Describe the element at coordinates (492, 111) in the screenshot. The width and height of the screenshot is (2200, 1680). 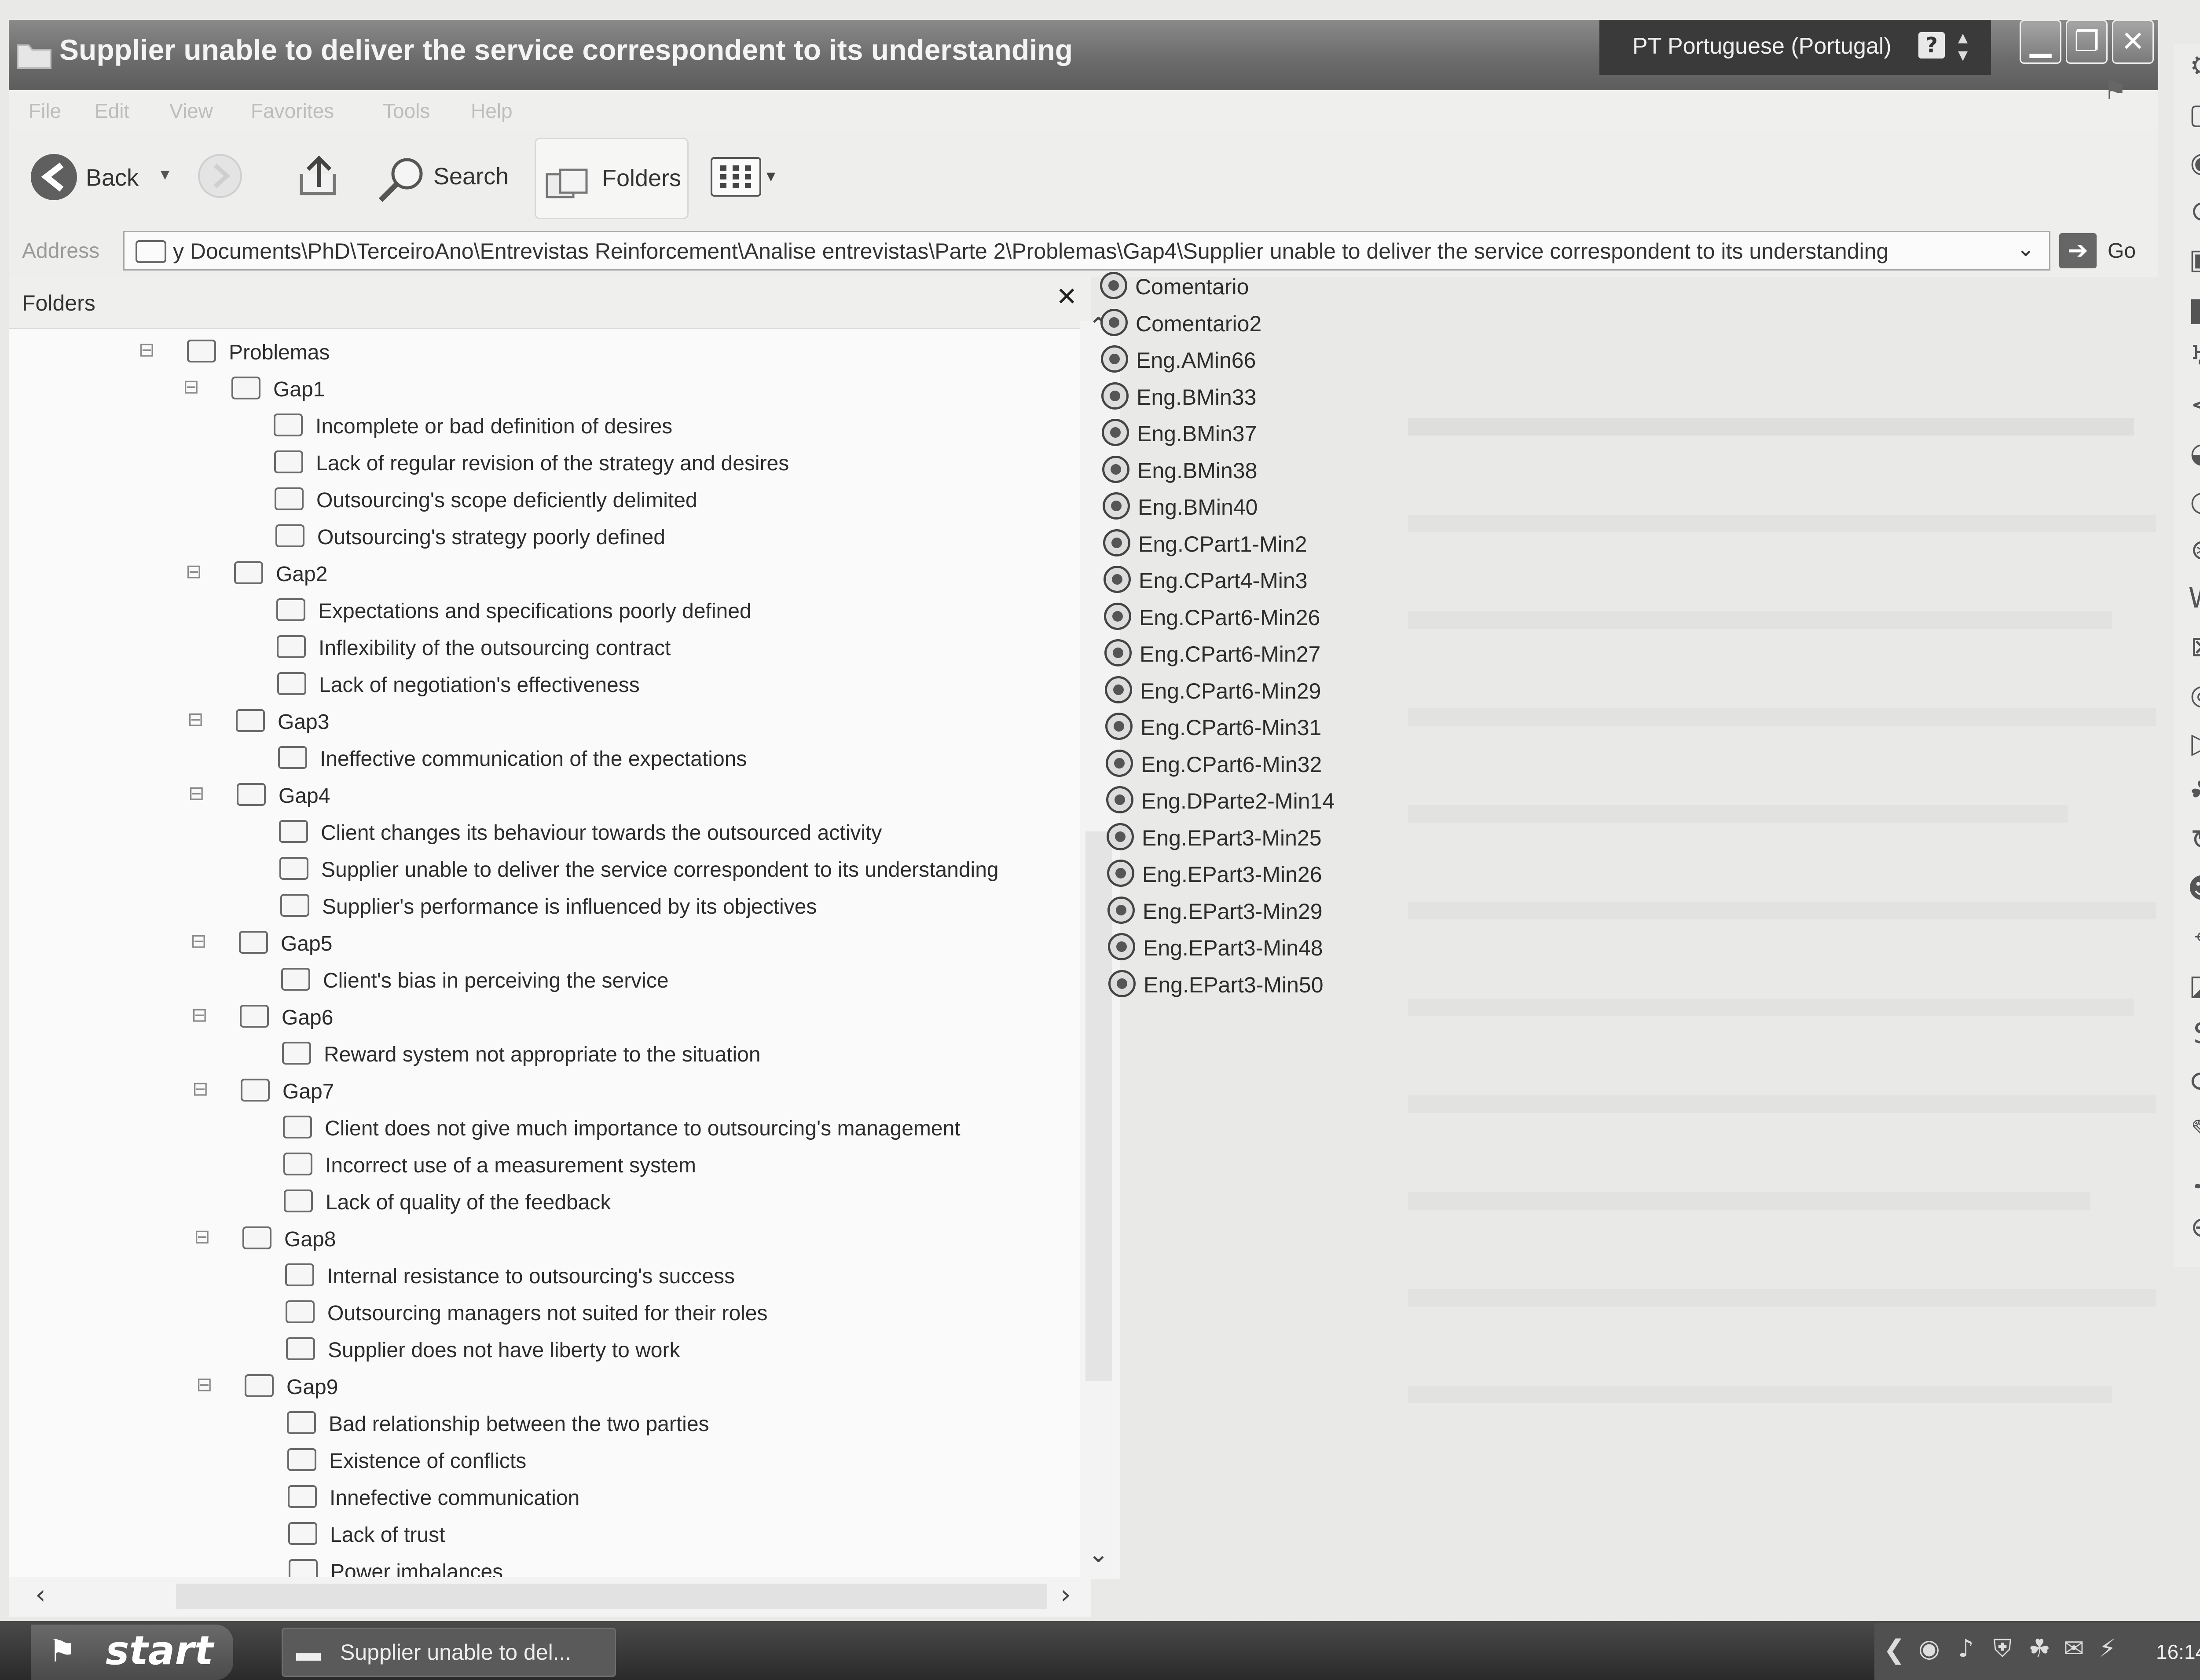
I see `menu-help: Help` at that location.